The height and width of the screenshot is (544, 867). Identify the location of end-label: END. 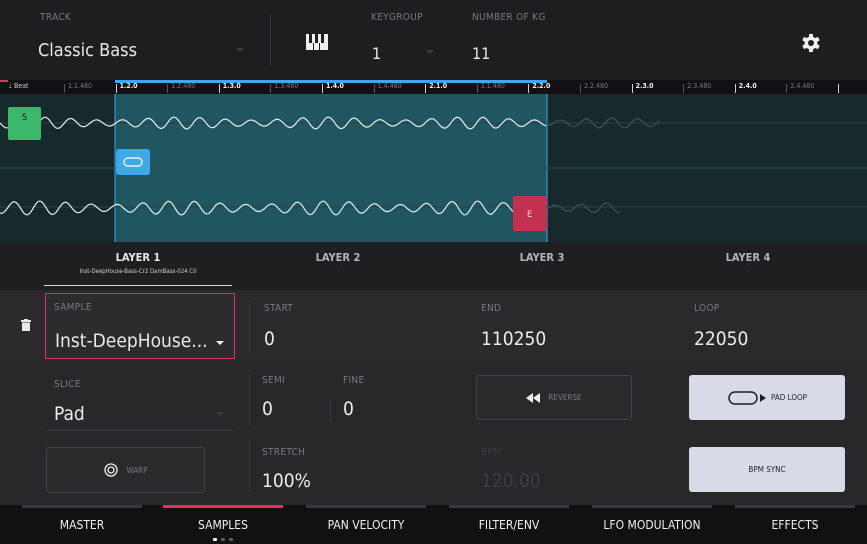
(491, 308).